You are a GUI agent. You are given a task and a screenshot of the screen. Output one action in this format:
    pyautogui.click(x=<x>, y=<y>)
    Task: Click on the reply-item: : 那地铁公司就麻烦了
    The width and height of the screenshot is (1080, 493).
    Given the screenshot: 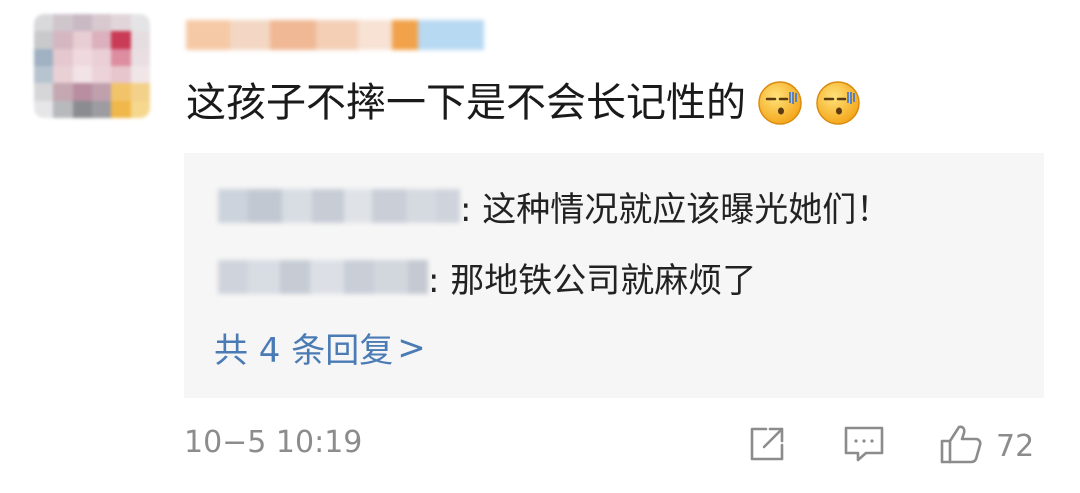 What is the action you would take?
    pyautogui.click(x=487, y=279)
    